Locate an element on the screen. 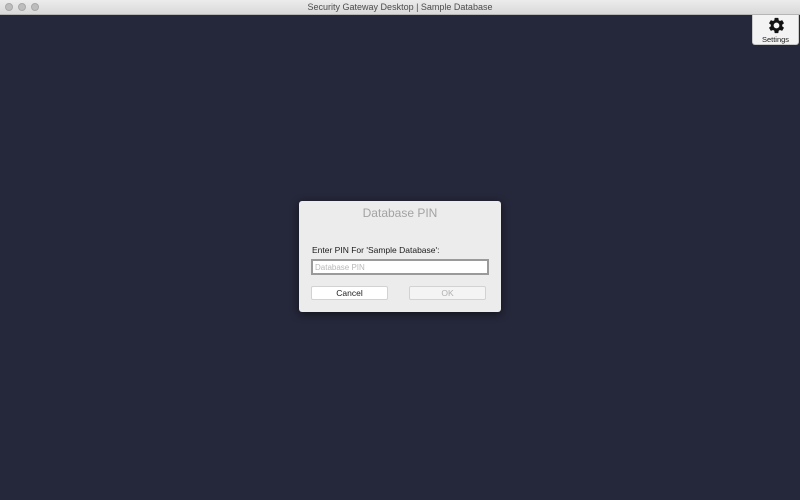 This screenshot has width=800, height=500. settings-button: Settings is located at coordinates (775, 30).